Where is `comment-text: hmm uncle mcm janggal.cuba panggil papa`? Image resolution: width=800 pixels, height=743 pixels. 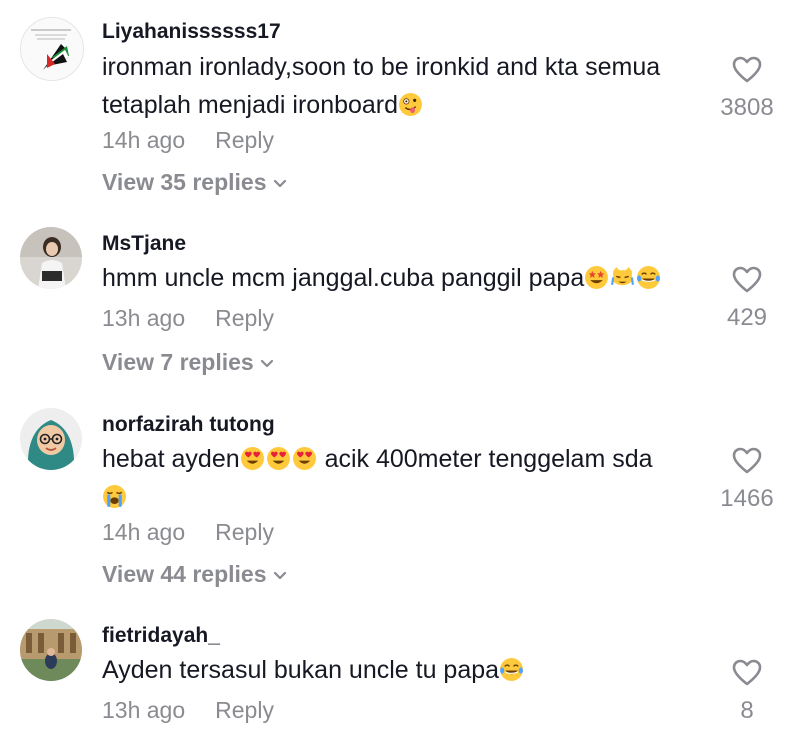
comment-text: hmm uncle mcm janggal.cuba panggil papa is located at coordinates (402, 278).